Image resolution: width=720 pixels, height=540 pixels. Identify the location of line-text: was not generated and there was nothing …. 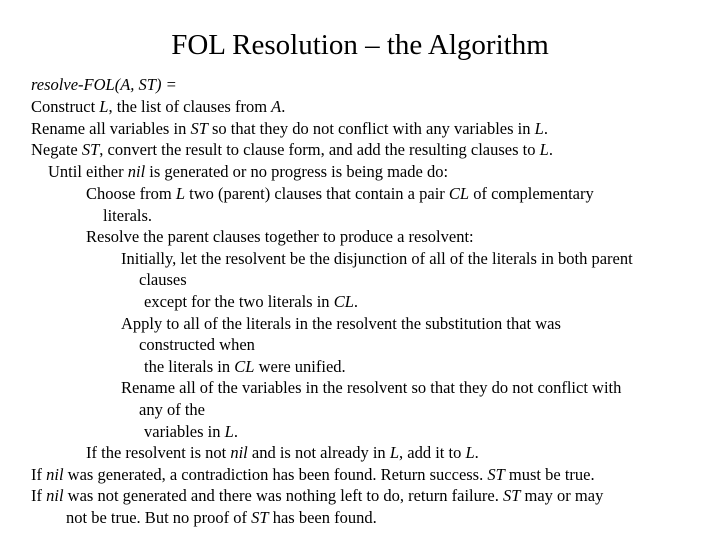
(283, 495).